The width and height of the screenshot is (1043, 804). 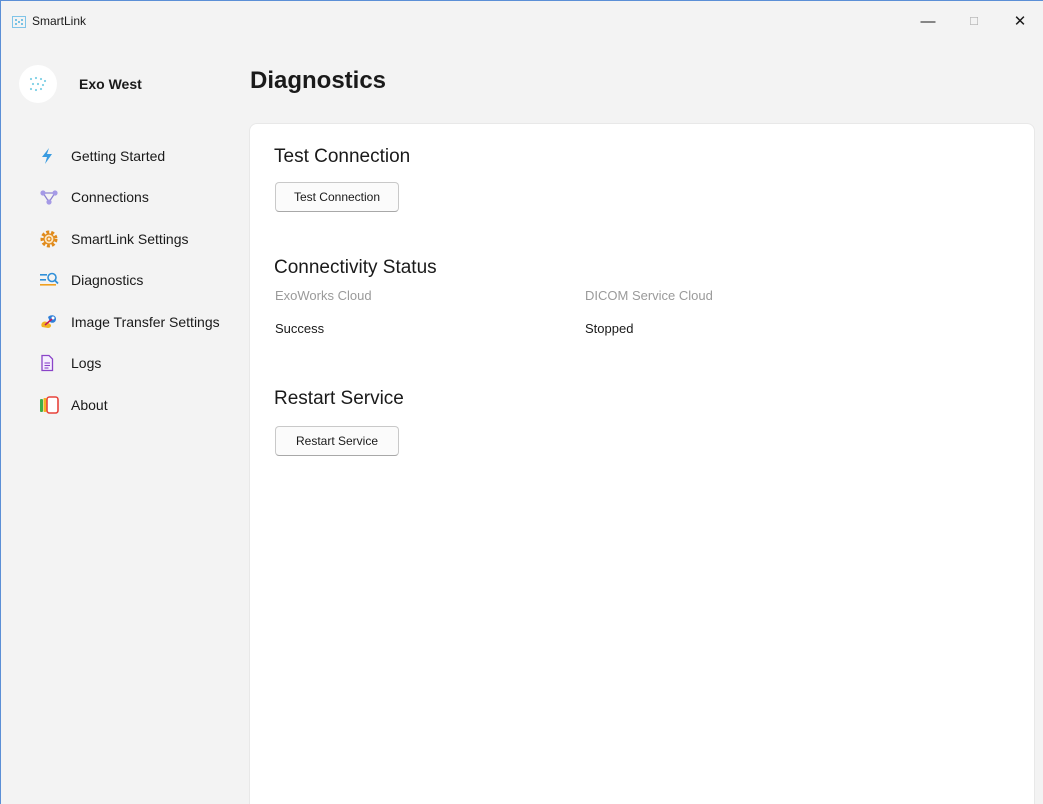 What do you see at coordinates (51, 280) in the screenshot?
I see `diagnostics-icon` at bounding box center [51, 280].